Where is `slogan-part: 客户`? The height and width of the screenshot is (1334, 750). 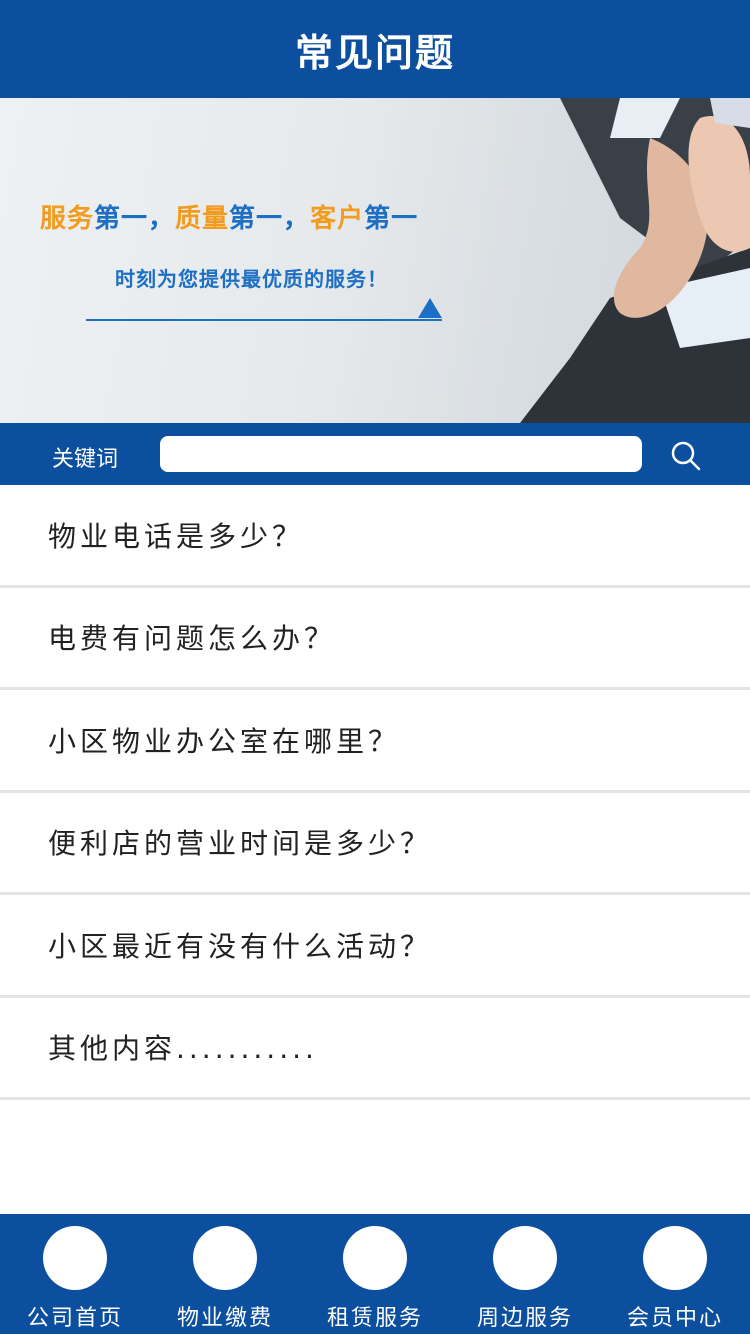
slogan-part: 客户 is located at coordinates (337, 219).